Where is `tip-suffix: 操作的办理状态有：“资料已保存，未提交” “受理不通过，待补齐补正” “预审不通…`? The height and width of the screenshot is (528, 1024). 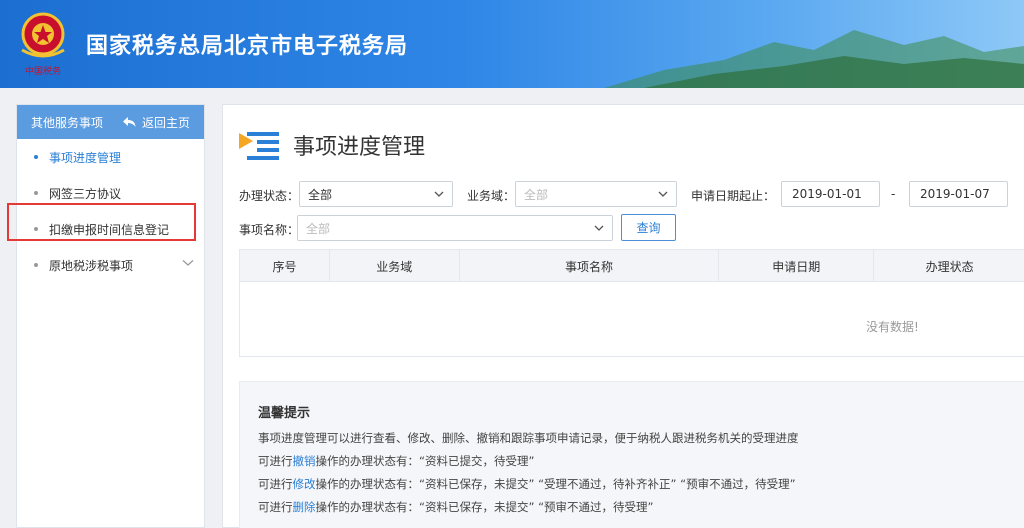 tip-suffix: 操作的办理状态有：“资料已保存，未提交” “受理不通过，待补齐补正” “预审不通… is located at coordinates (555, 484).